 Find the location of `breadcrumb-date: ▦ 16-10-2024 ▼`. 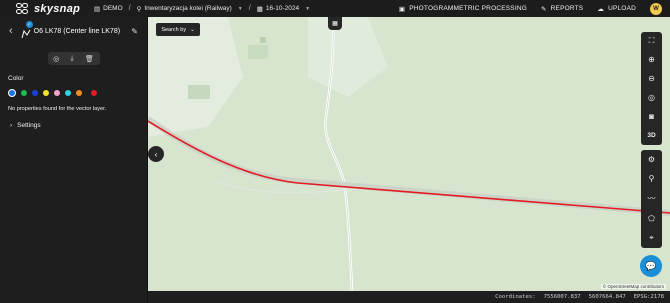

breadcrumb-date: ▦ 16-10-2024 ▼ is located at coordinates (283, 9).